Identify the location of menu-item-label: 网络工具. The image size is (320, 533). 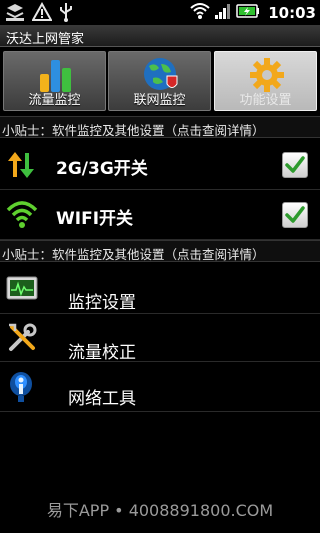
(102, 399).